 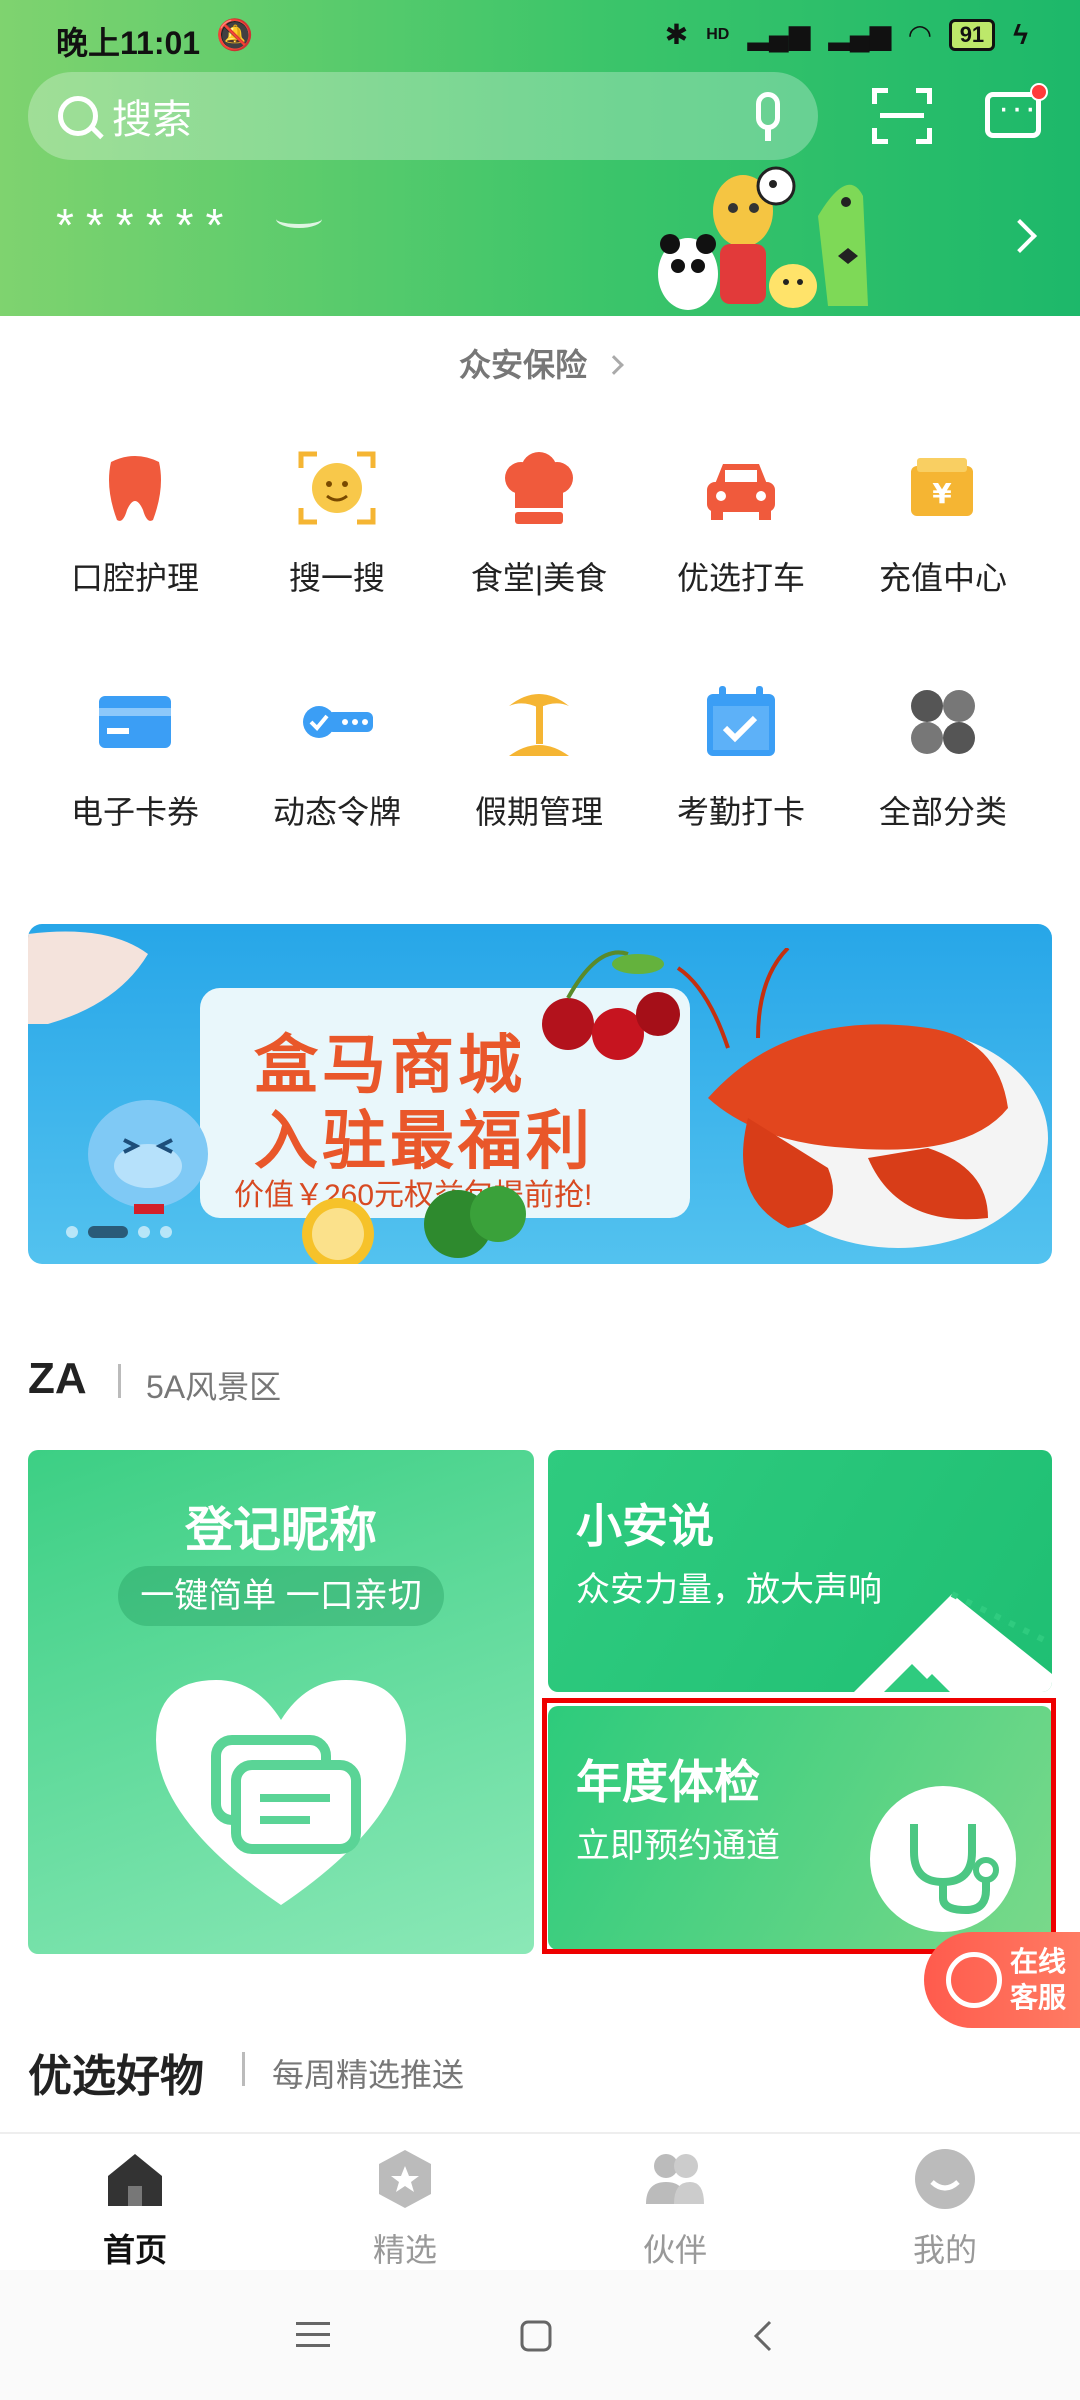 I want to click on home-icon, so click(x=135, y=2180).